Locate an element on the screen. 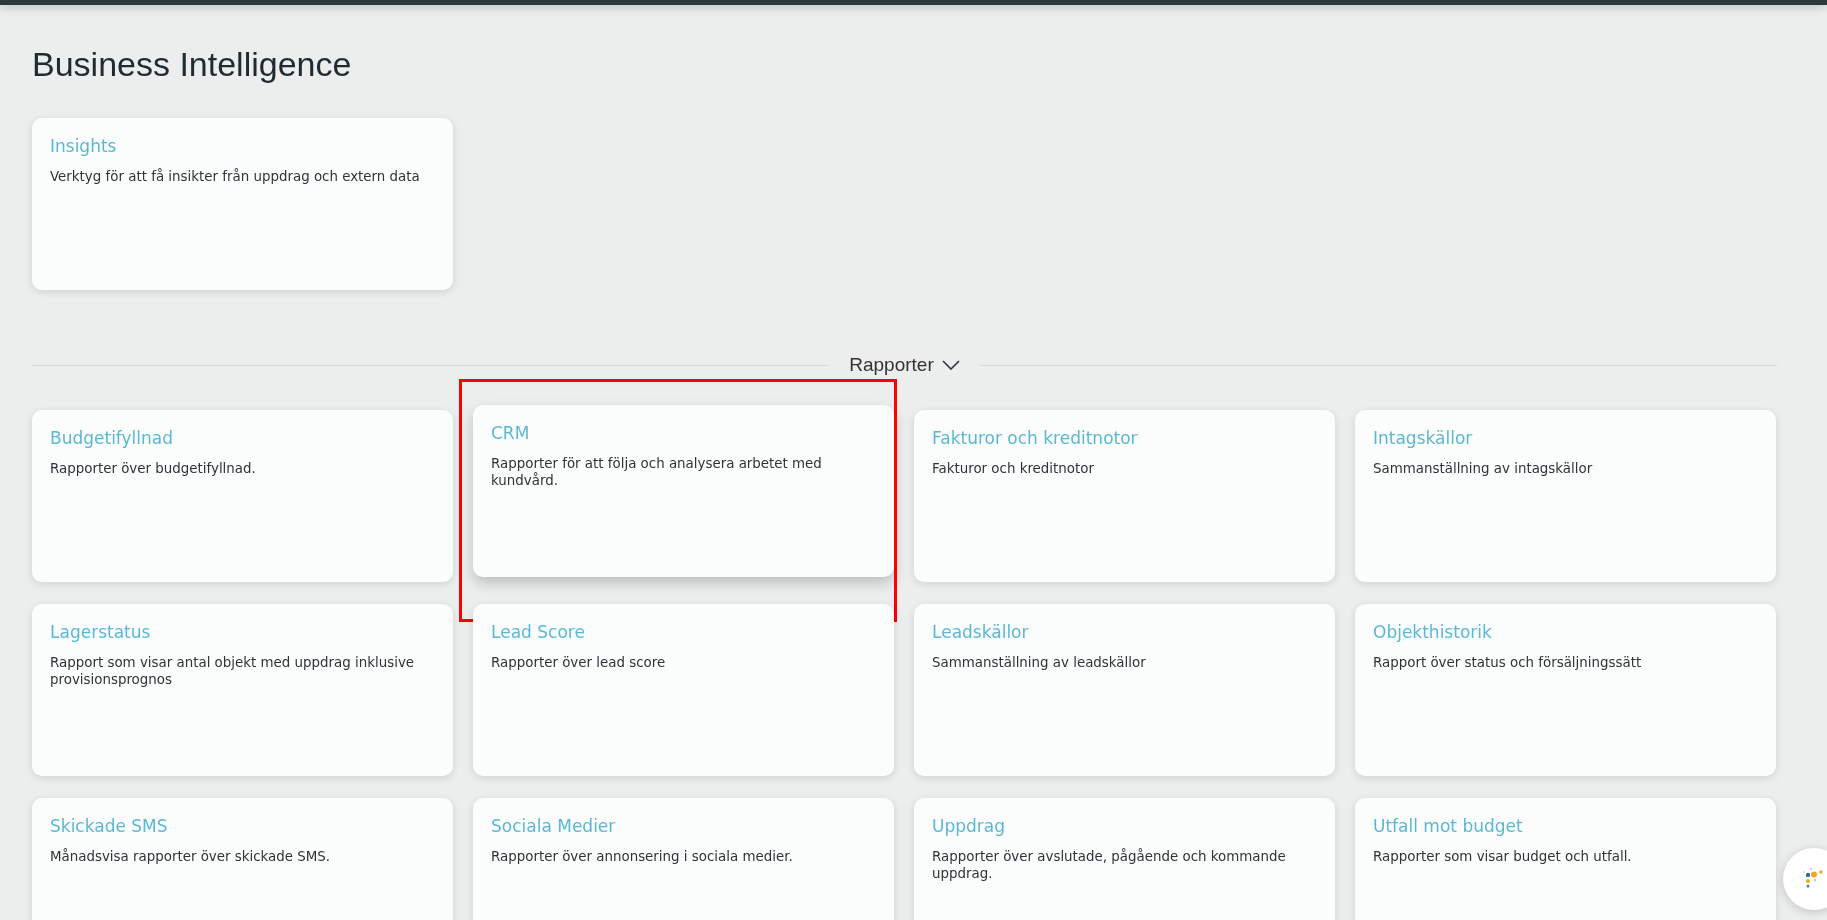  card-description: Rapport över status och försäljningssätt is located at coordinates (1508, 662).